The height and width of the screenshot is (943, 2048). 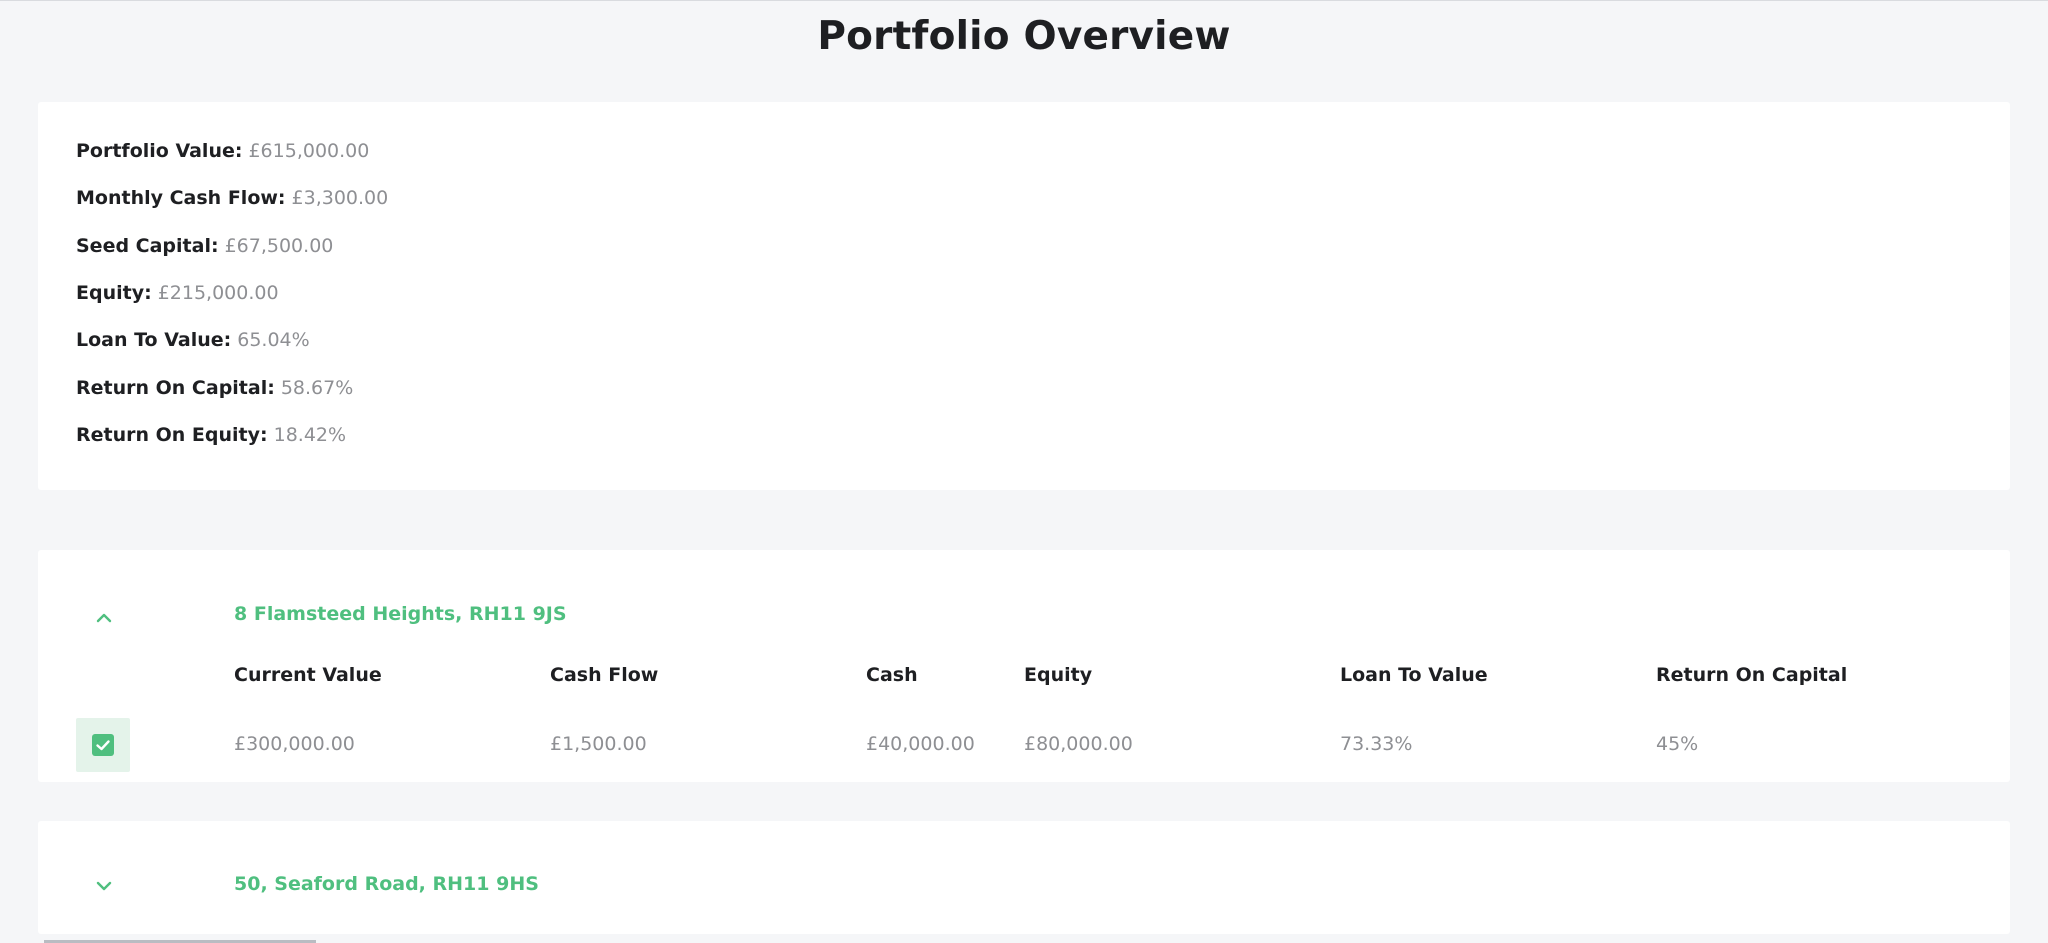 What do you see at coordinates (159, 151) in the screenshot?
I see `stat-label: Portfolio Value:` at bounding box center [159, 151].